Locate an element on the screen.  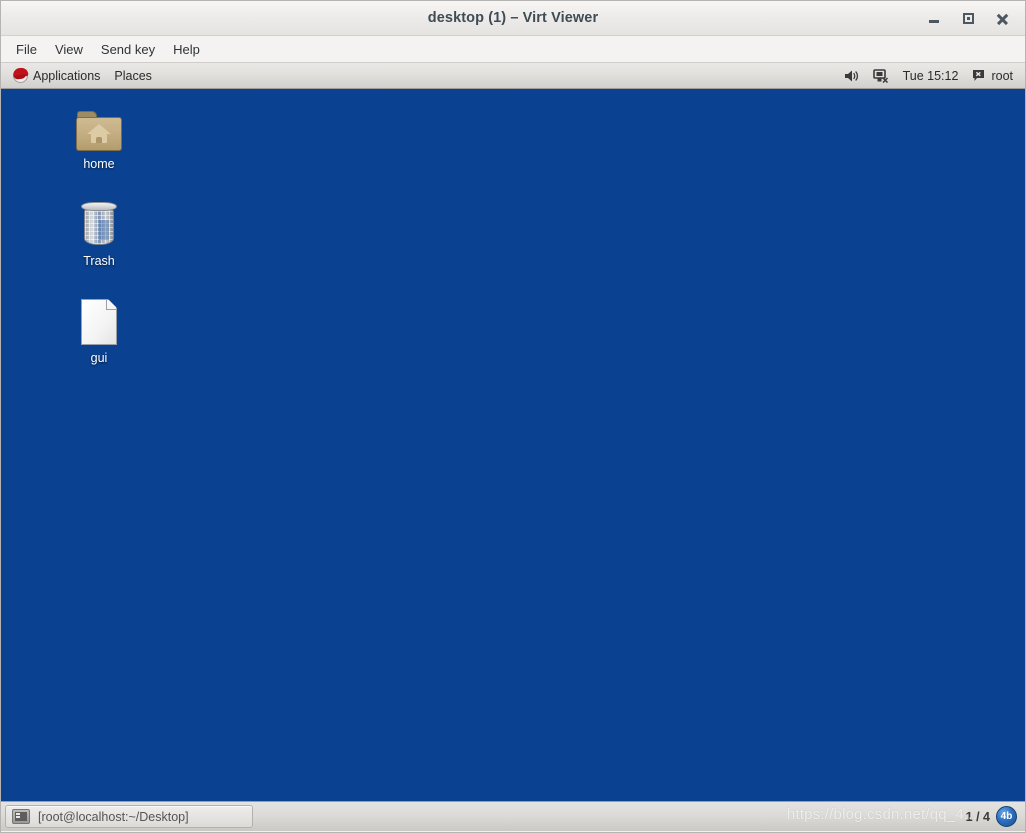
user-menu: root is located at coordinates (992, 76).